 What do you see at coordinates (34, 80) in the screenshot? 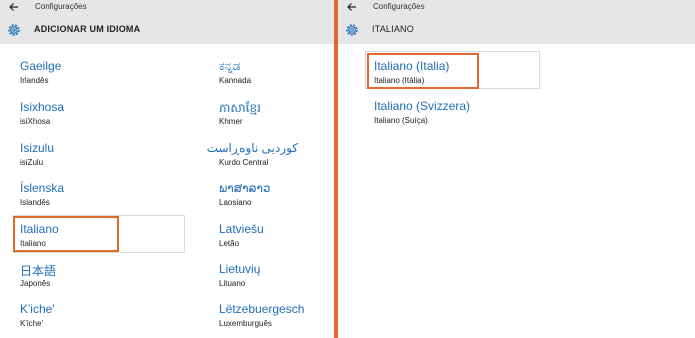
I see `language-local-name: Irlandês` at bounding box center [34, 80].